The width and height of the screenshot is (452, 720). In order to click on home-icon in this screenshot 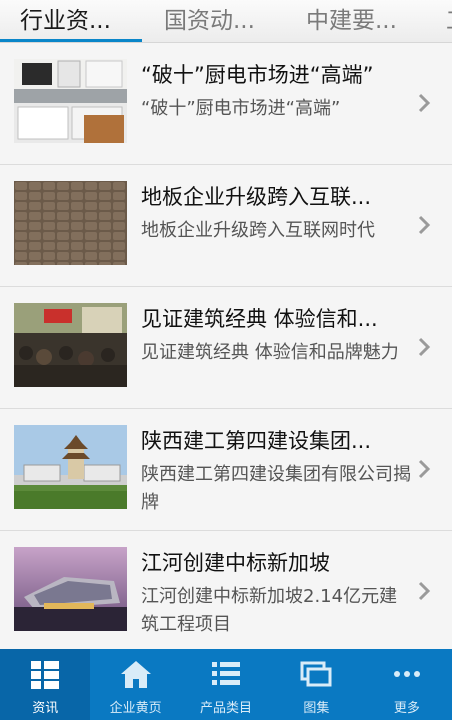, I will do `click(135, 674)`.